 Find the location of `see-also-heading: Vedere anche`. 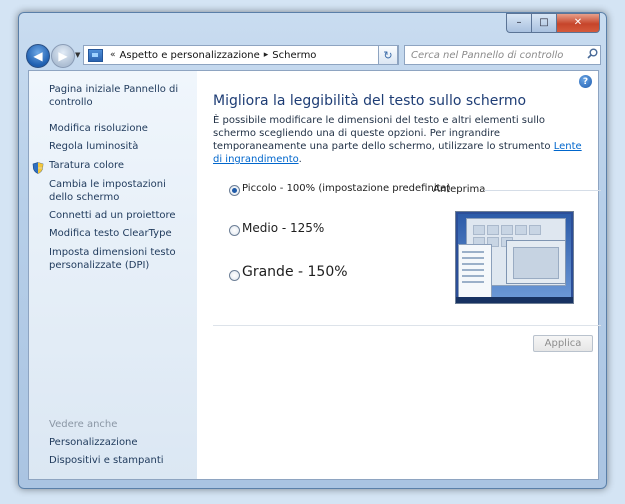

see-also-heading: Vedere anche is located at coordinates (83, 424).